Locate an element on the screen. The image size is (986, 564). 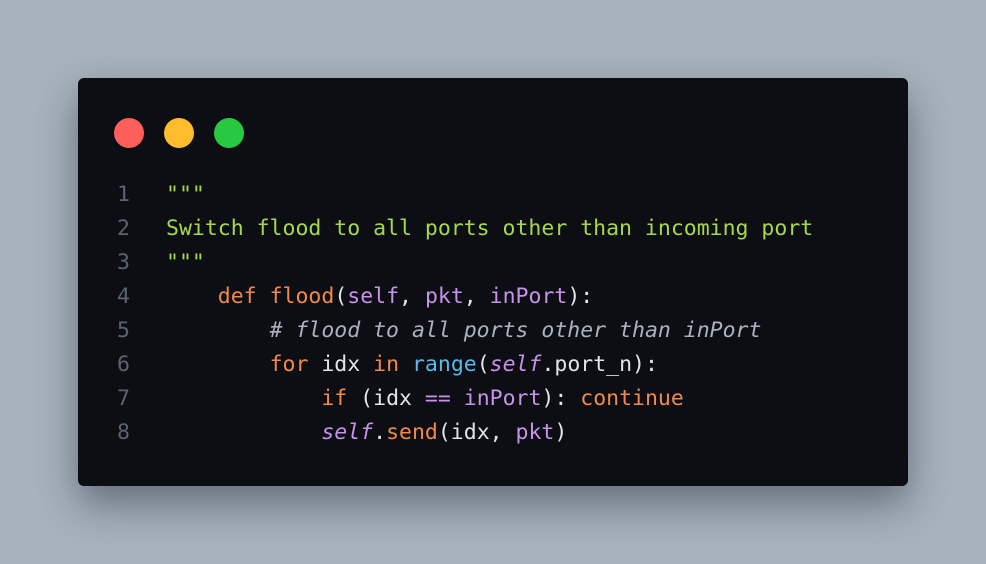
code-token-op: == is located at coordinates (437, 398).